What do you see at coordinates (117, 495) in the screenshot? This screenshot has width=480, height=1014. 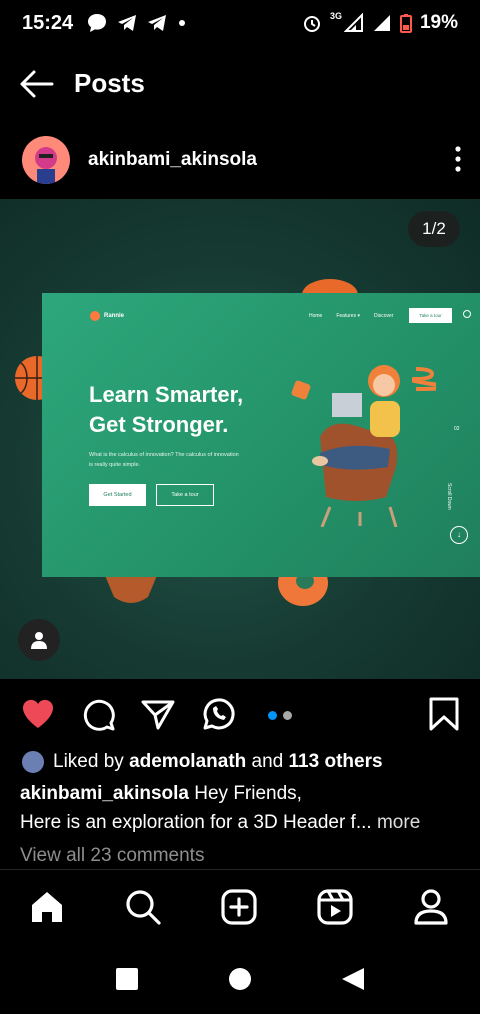 I see `mockup-primary-button: Get Started` at bounding box center [117, 495].